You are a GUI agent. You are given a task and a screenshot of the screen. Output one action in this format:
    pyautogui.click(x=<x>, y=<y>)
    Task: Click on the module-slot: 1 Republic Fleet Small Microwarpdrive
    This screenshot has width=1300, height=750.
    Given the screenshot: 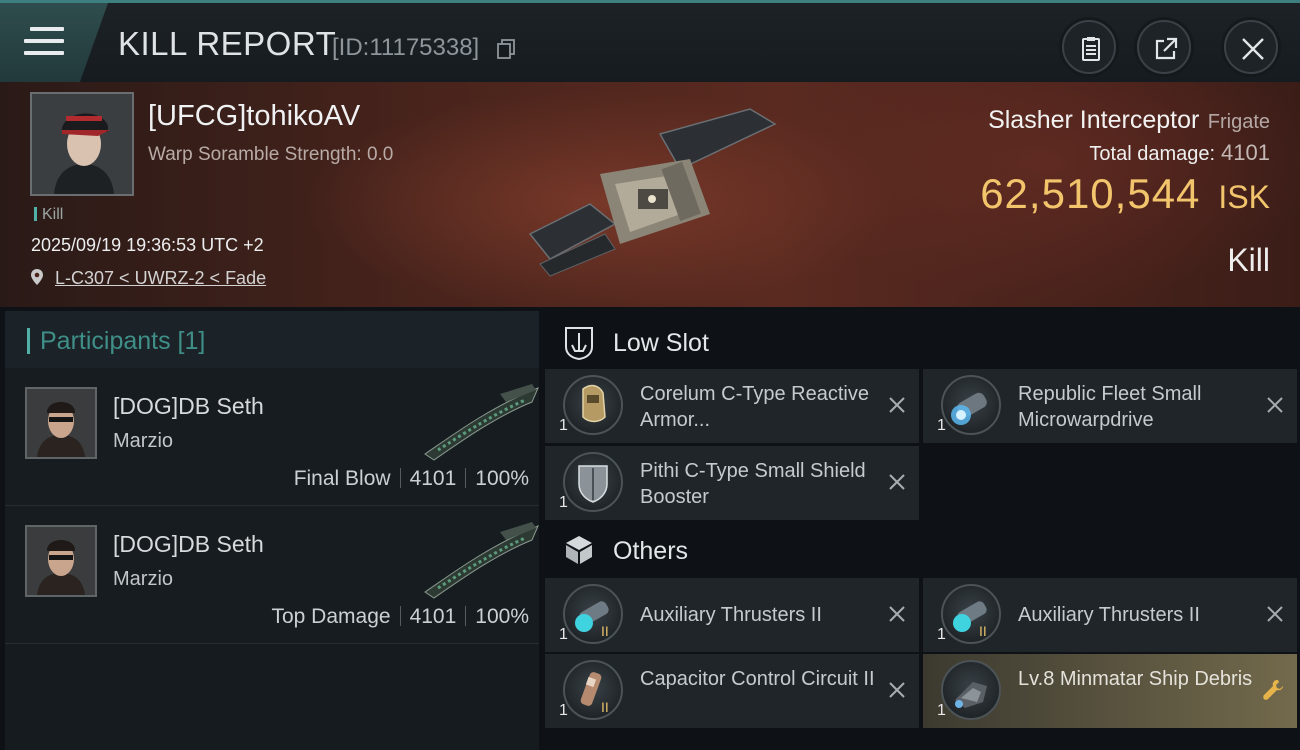 What is the action you would take?
    pyautogui.click(x=1110, y=406)
    